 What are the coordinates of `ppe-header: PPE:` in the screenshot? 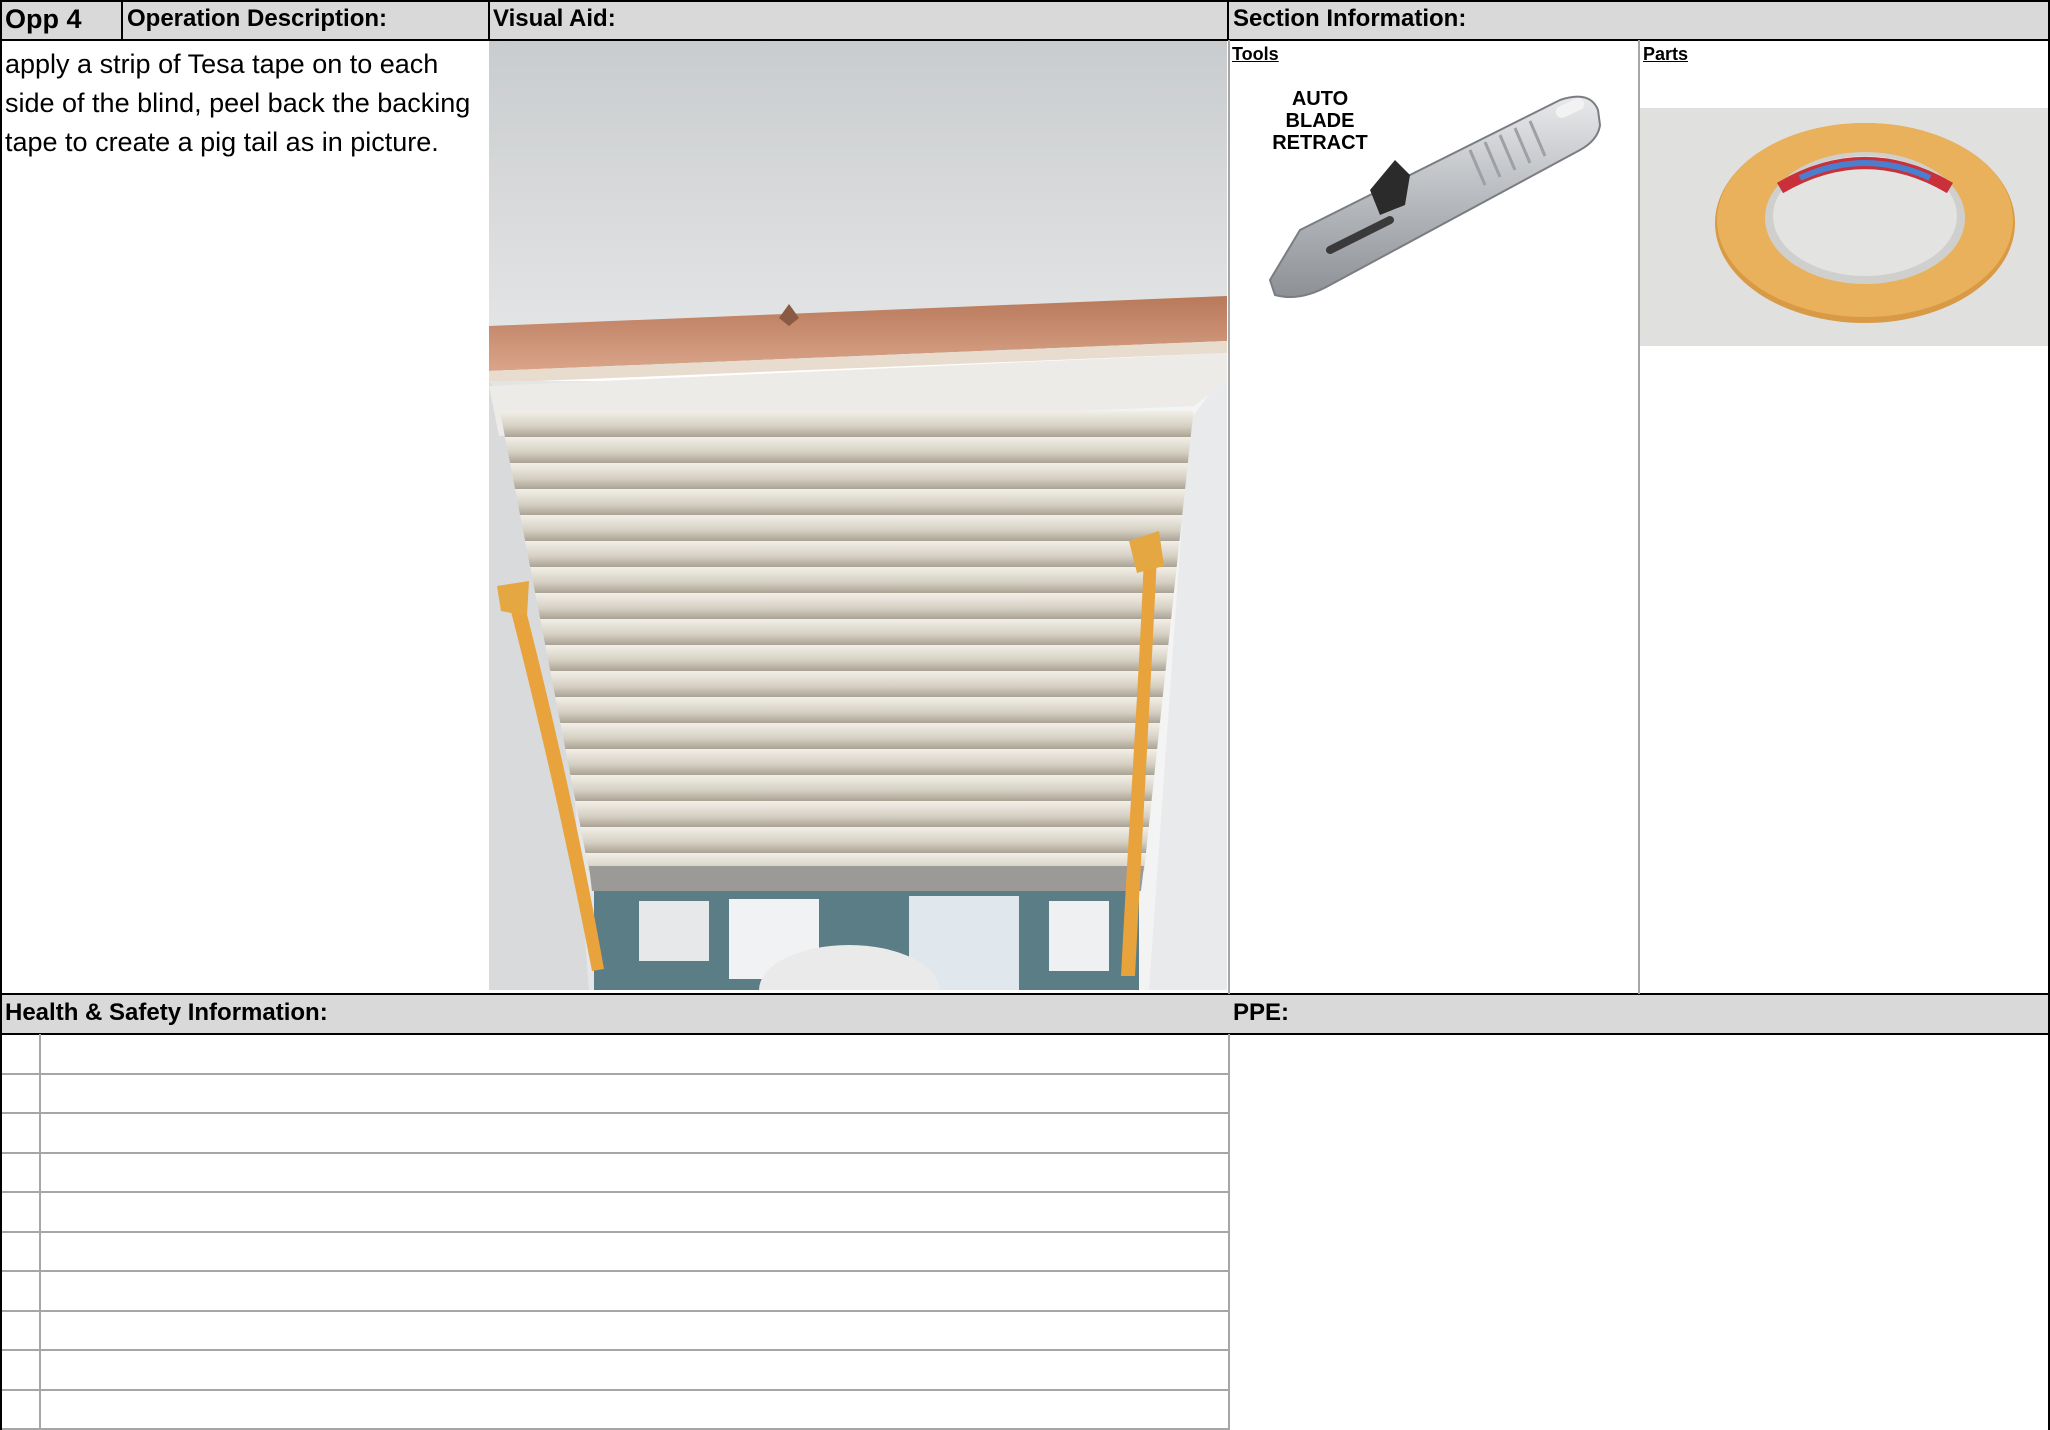 It's located at (1638, 1014).